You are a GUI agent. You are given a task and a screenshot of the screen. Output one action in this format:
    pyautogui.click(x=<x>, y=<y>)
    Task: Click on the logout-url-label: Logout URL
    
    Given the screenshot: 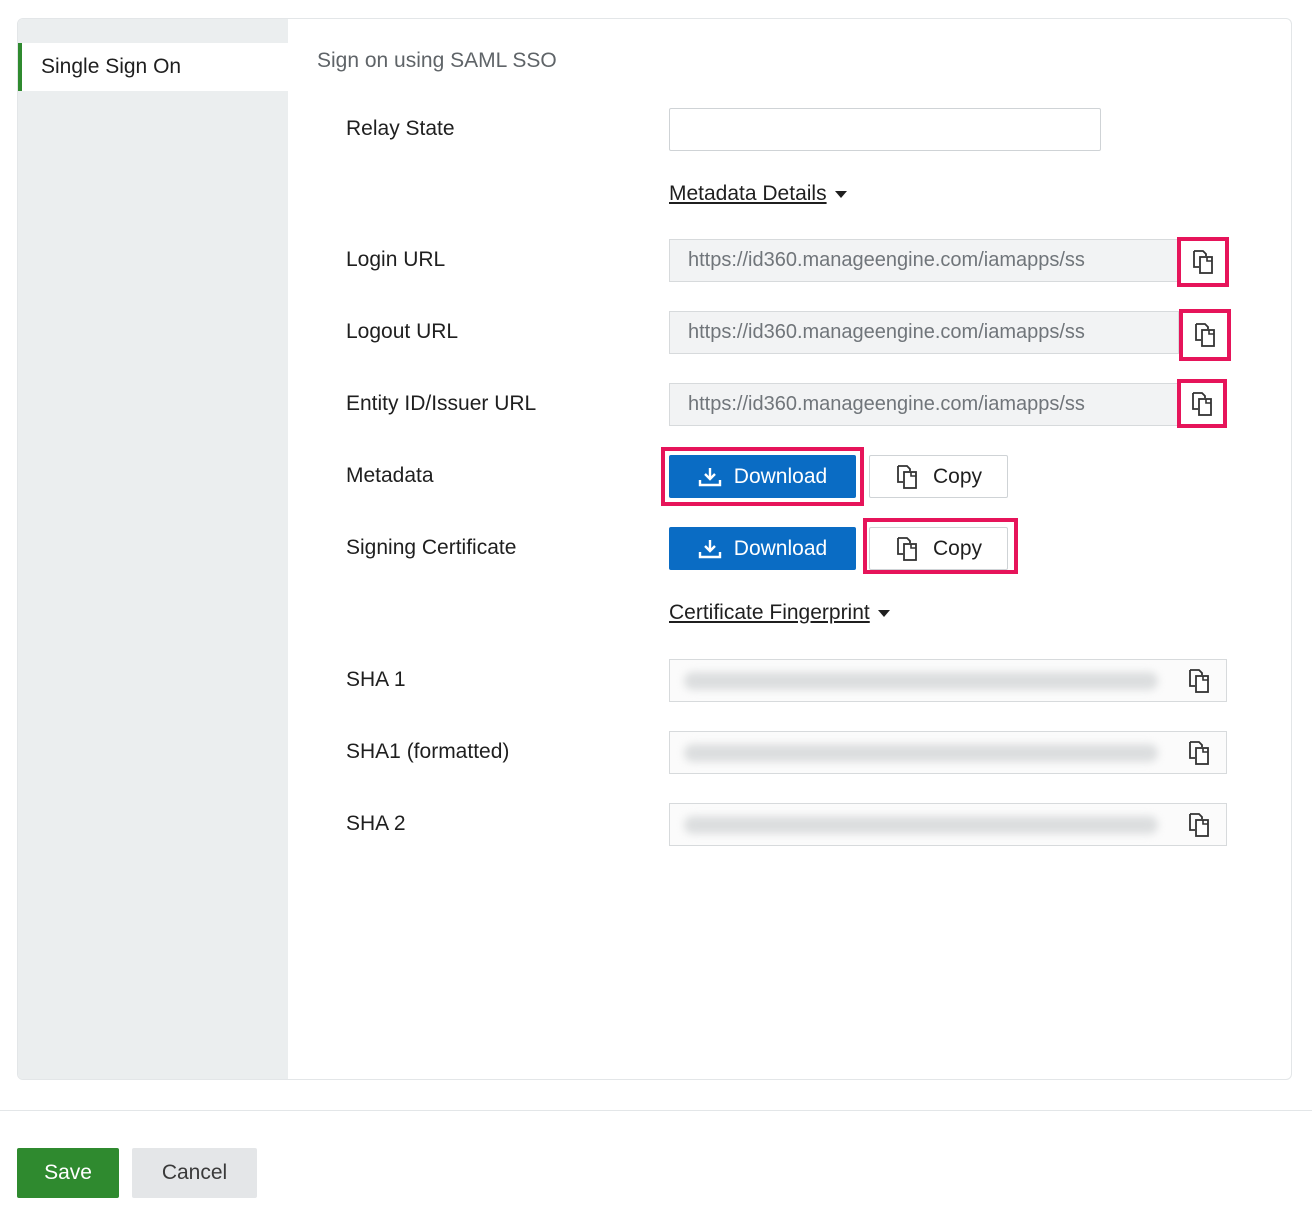 What is the action you would take?
    pyautogui.click(x=402, y=331)
    